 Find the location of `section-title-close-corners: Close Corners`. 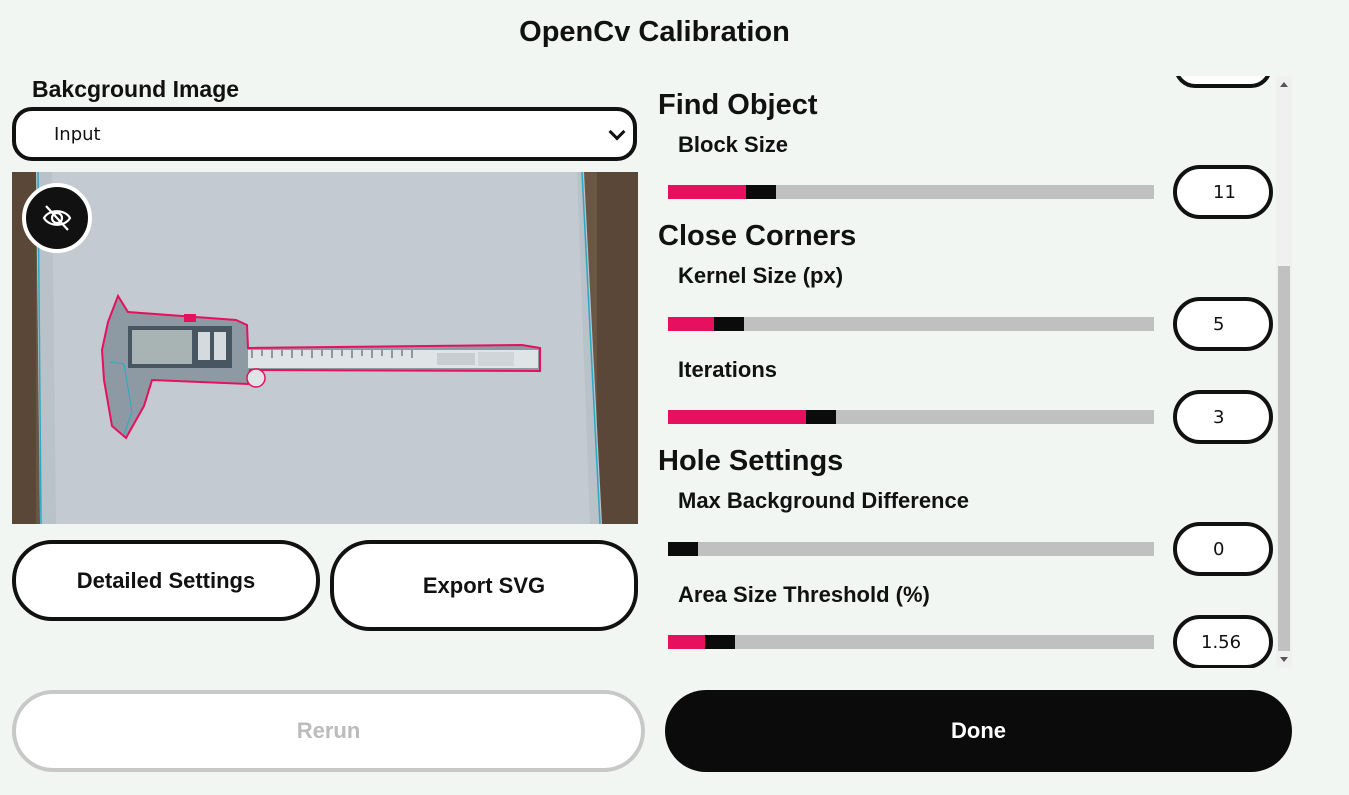

section-title-close-corners: Close Corners is located at coordinates (757, 236).